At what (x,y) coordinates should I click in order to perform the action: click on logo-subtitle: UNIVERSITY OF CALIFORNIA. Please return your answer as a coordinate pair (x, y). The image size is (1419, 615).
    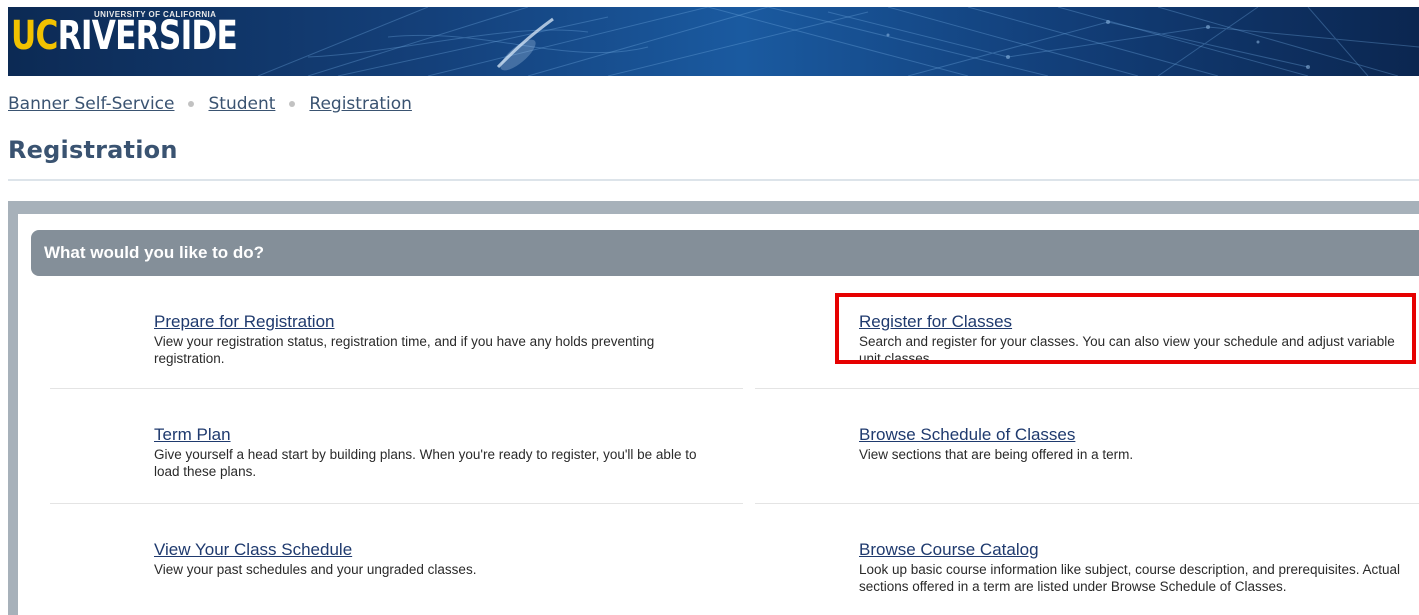
    Looking at the image, I should click on (155, 14).